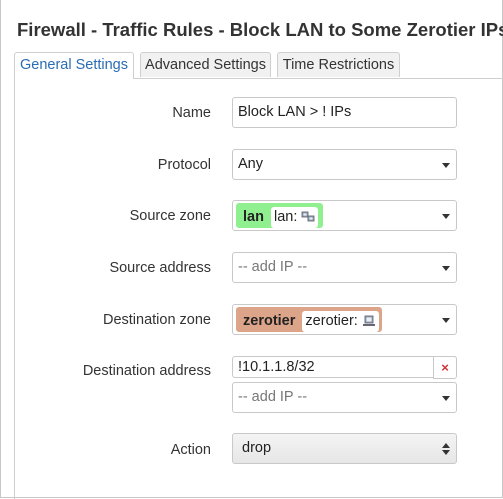 This screenshot has height=499, width=503. I want to click on destination-address-placeholder: -- add IP --, so click(273, 397).